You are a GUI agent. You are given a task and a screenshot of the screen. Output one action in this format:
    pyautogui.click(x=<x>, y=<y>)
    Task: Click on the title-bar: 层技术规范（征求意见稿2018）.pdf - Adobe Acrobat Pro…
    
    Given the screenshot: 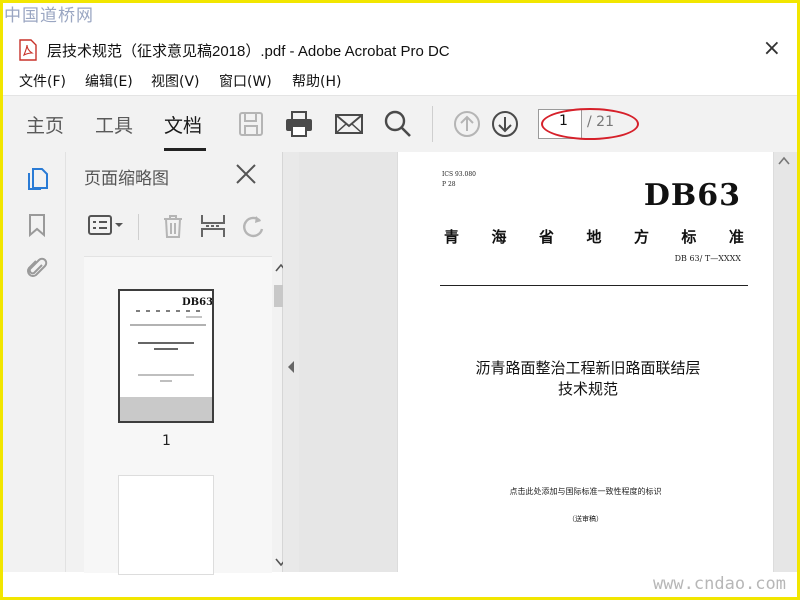 What is the action you would take?
    pyautogui.click(x=400, y=50)
    